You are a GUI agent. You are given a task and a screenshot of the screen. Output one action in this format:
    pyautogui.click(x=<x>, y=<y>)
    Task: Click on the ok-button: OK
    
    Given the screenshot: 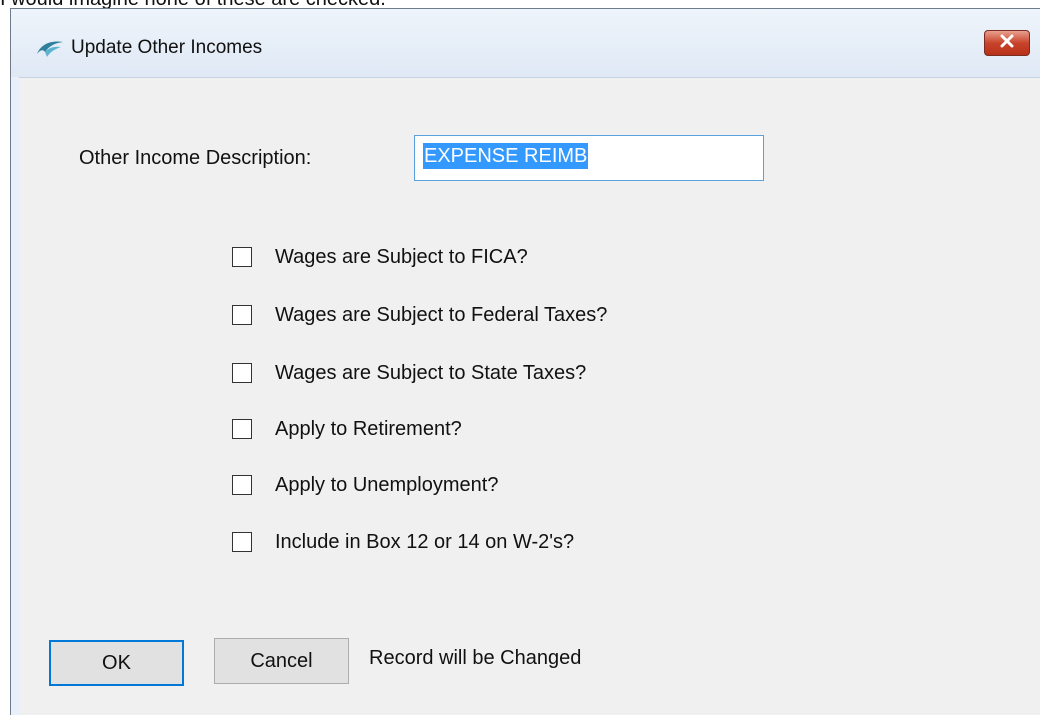 What is the action you would take?
    pyautogui.click(x=116, y=663)
    